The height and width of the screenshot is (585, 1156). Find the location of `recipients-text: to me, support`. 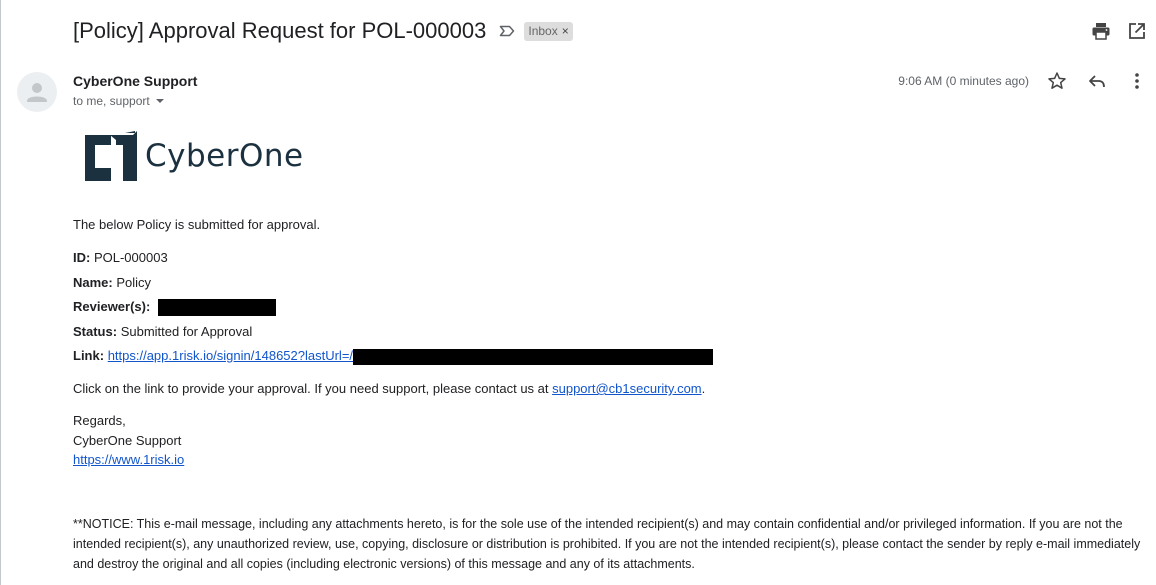

recipients-text: to me, support is located at coordinates (111, 101).